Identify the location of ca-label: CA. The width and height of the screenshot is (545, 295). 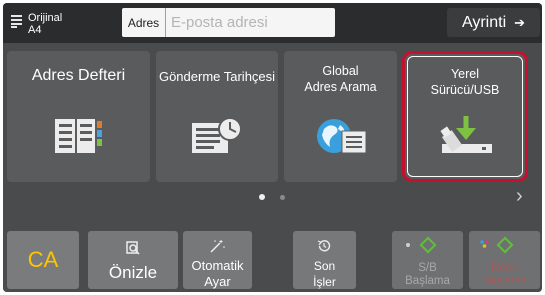
(43, 259).